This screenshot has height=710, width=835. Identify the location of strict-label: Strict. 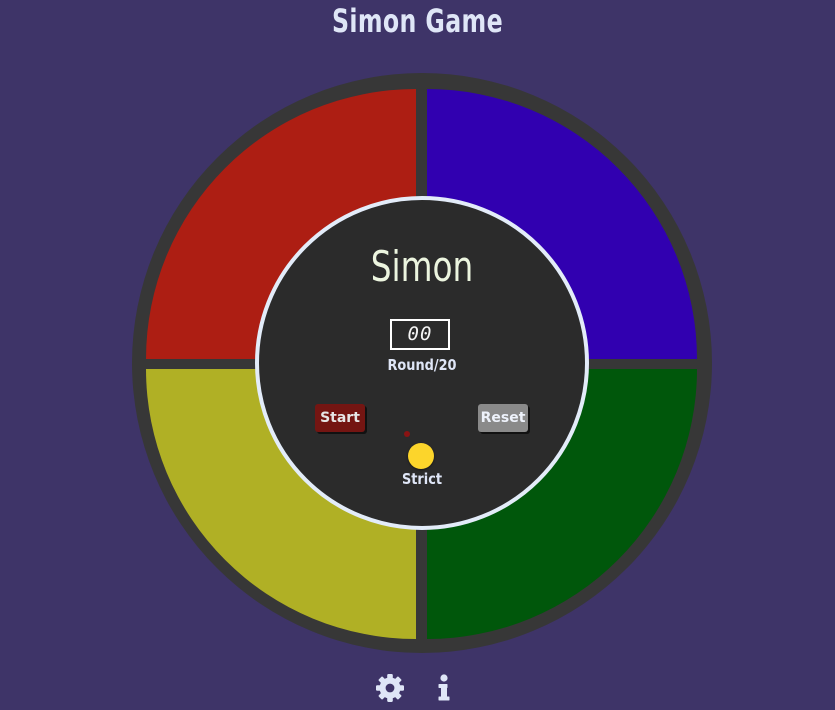
(422, 479).